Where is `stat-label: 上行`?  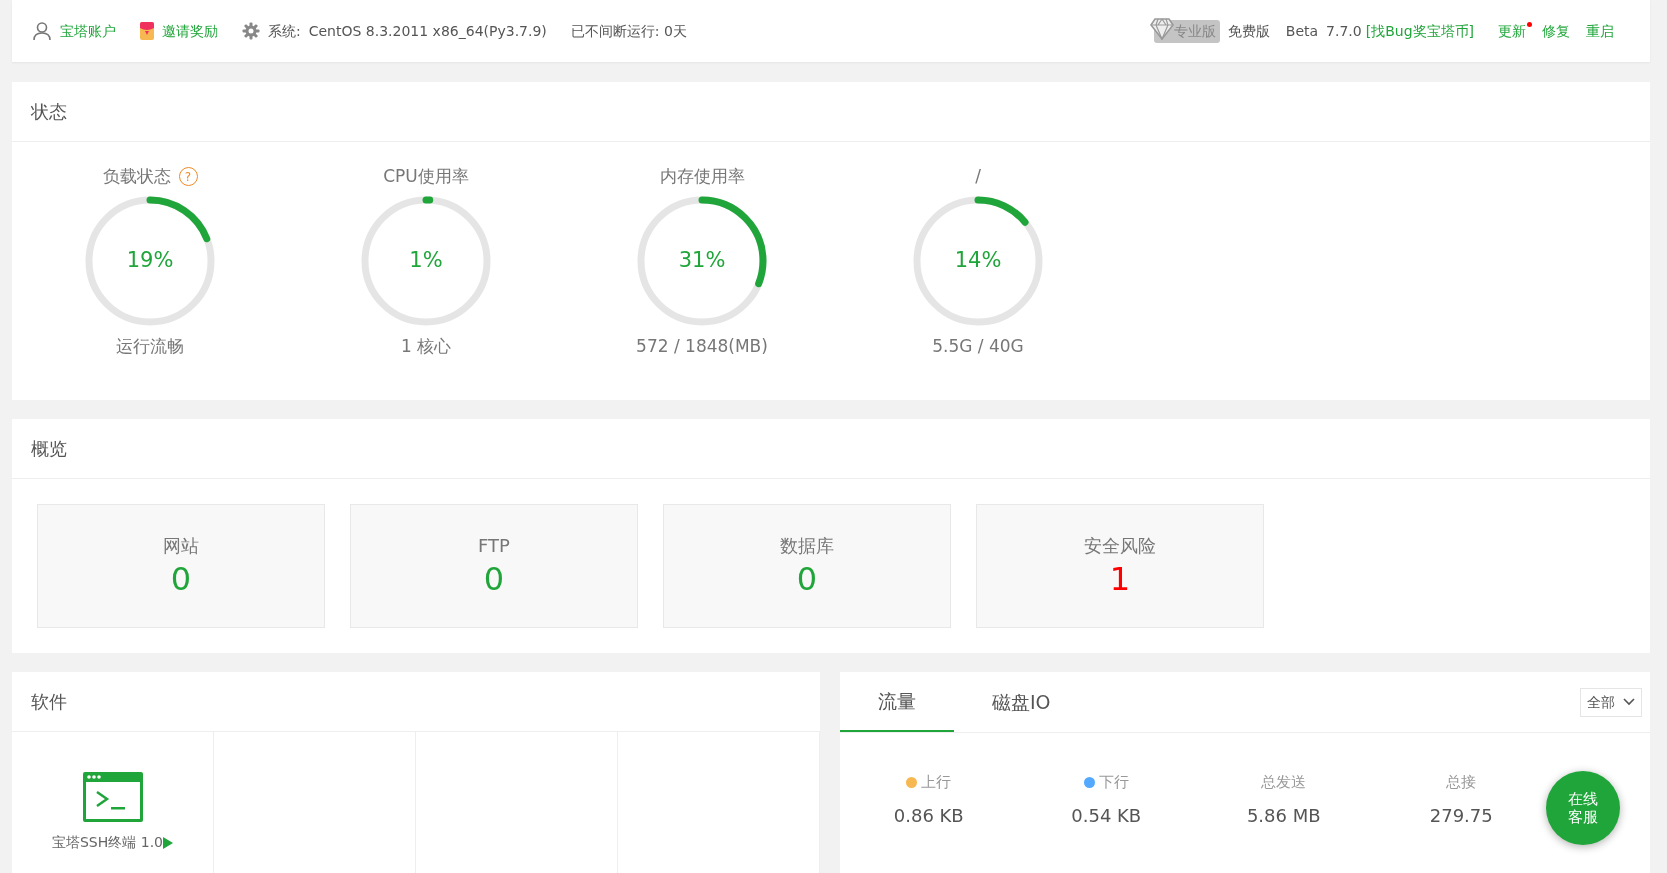
stat-label: 上行 is located at coordinates (936, 782).